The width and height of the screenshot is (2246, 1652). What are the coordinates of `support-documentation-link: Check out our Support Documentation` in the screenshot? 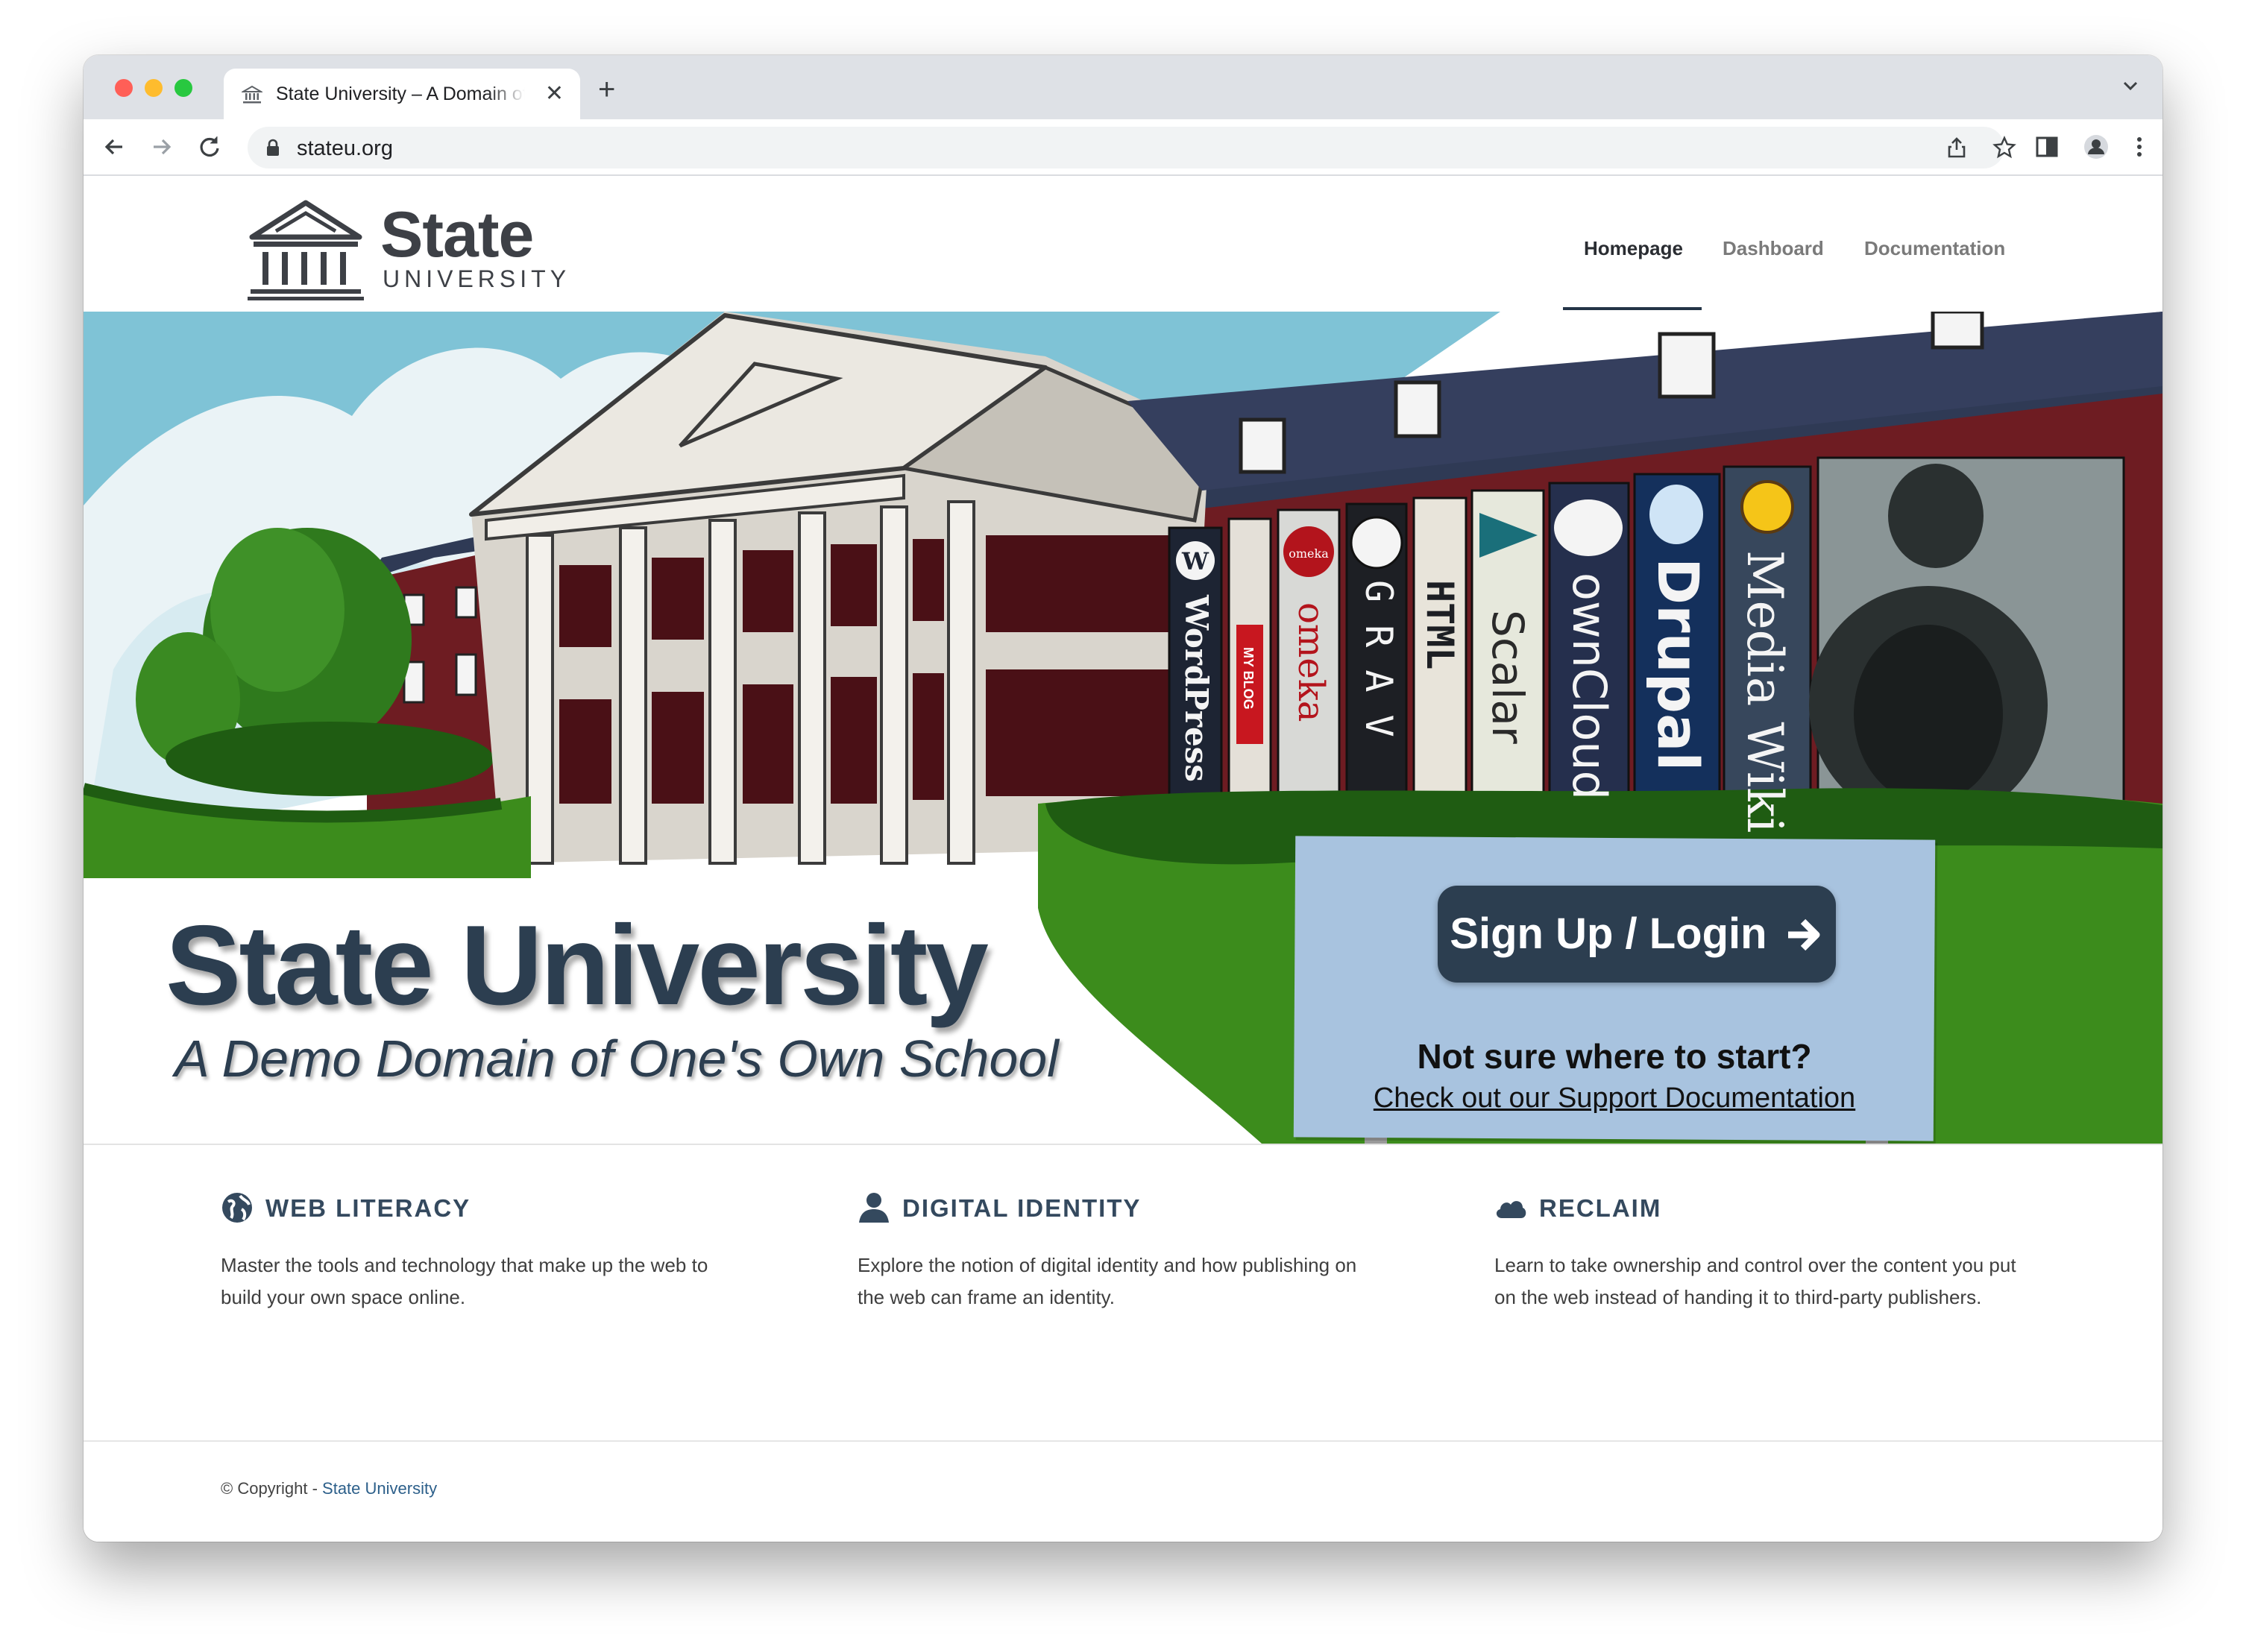 It's located at (1614, 1099).